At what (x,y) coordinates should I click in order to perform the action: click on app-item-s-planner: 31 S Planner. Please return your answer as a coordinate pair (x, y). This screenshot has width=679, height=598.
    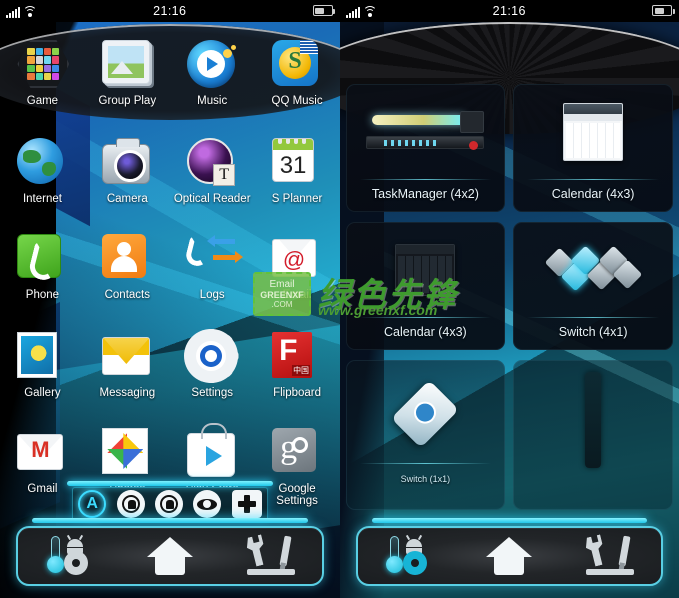
    Looking at the image, I should click on (297, 171).